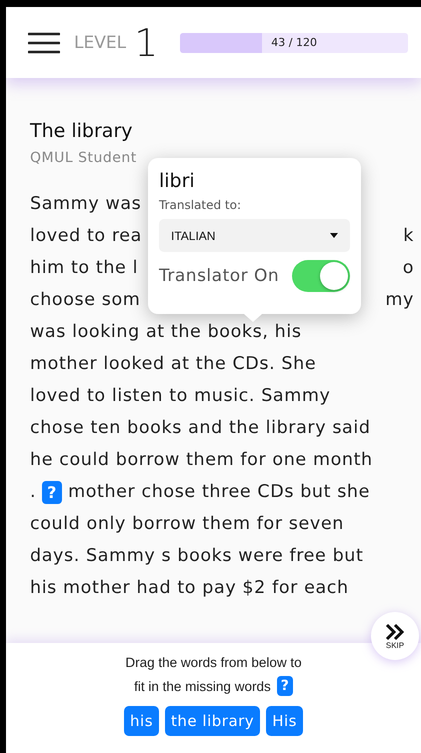 The image size is (421, 753). Describe the element at coordinates (213, 662) in the screenshot. I see `instruction-text: Drag the words from below to` at that location.